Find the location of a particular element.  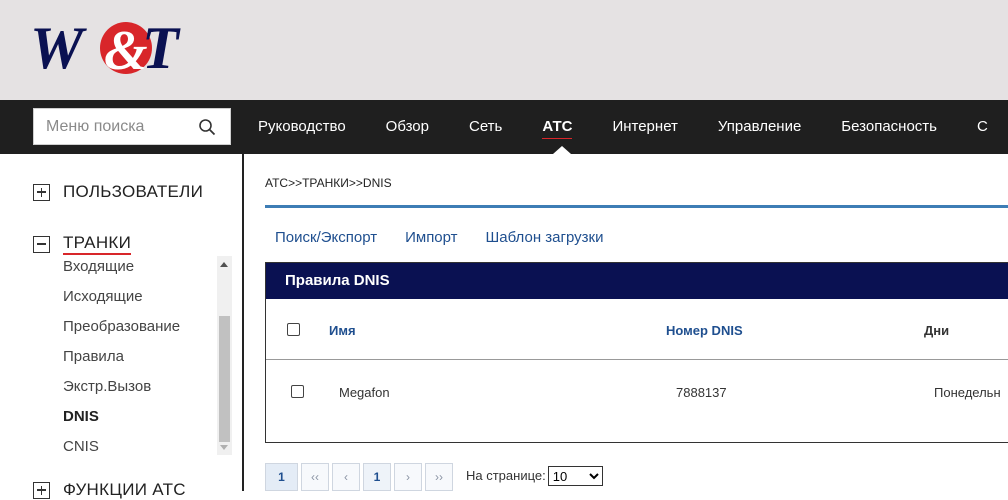

next-page-button: › is located at coordinates (408, 477).